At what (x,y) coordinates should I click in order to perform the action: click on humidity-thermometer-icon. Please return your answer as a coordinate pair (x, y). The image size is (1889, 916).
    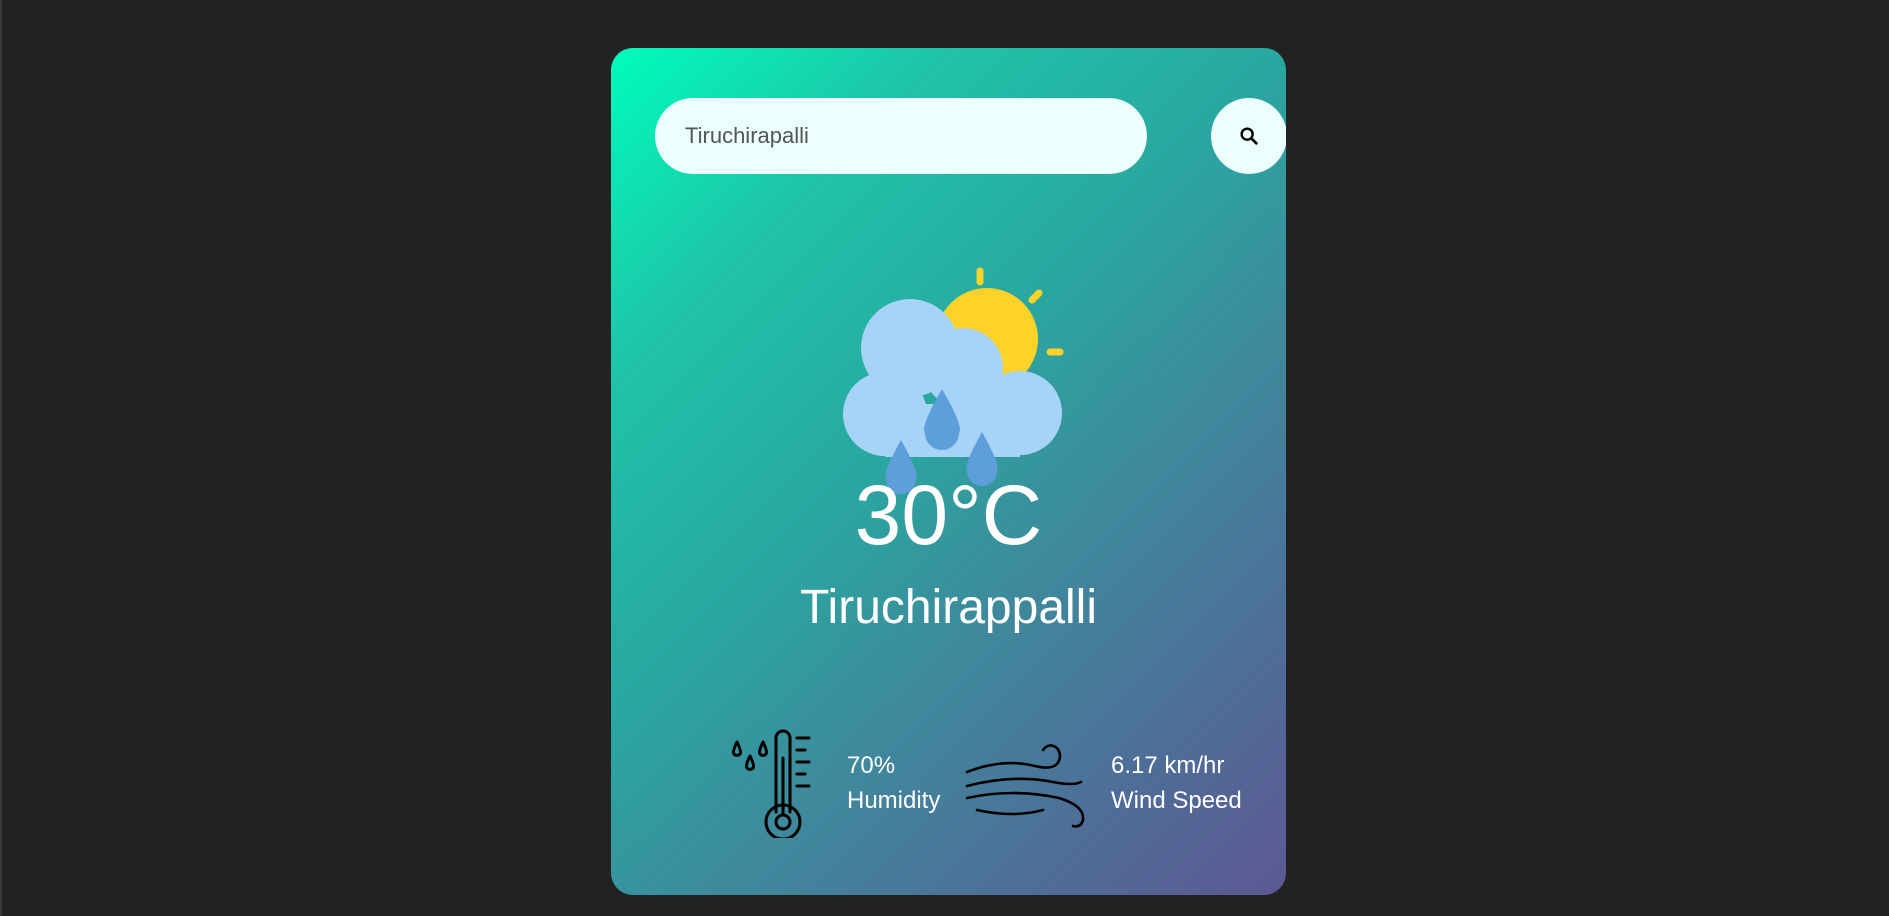
    Looking at the image, I should click on (771, 783).